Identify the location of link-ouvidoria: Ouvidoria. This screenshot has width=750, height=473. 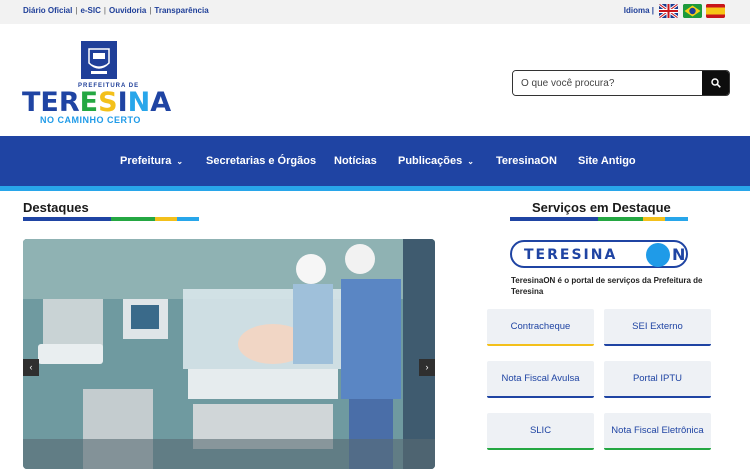
(127, 10).